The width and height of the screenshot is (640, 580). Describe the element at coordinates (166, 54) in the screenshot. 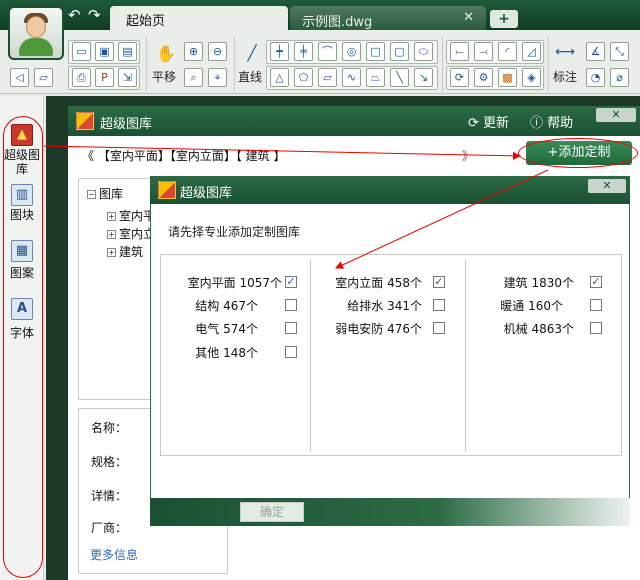

I see `pan-hand-icon: ✋` at that location.